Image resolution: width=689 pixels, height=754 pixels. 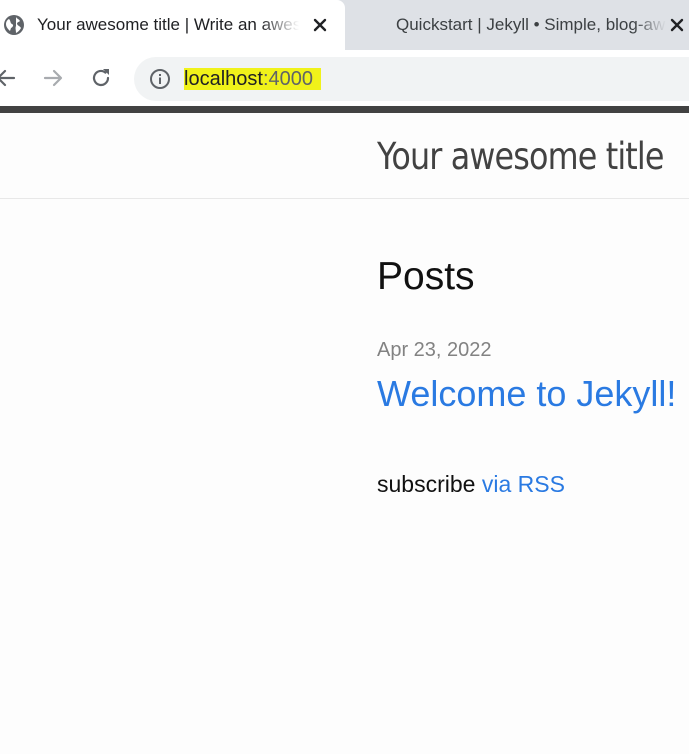 I want to click on site-top-border, so click(x=344, y=109).